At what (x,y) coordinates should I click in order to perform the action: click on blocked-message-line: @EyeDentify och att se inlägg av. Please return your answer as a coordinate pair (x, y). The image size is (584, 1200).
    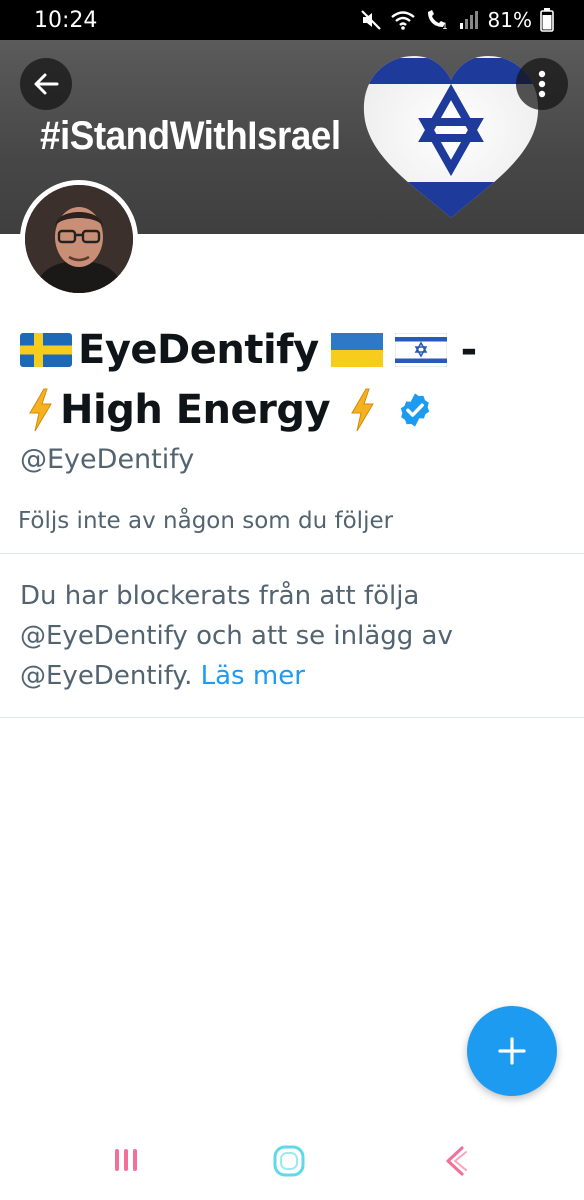
    Looking at the image, I should click on (236, 636).